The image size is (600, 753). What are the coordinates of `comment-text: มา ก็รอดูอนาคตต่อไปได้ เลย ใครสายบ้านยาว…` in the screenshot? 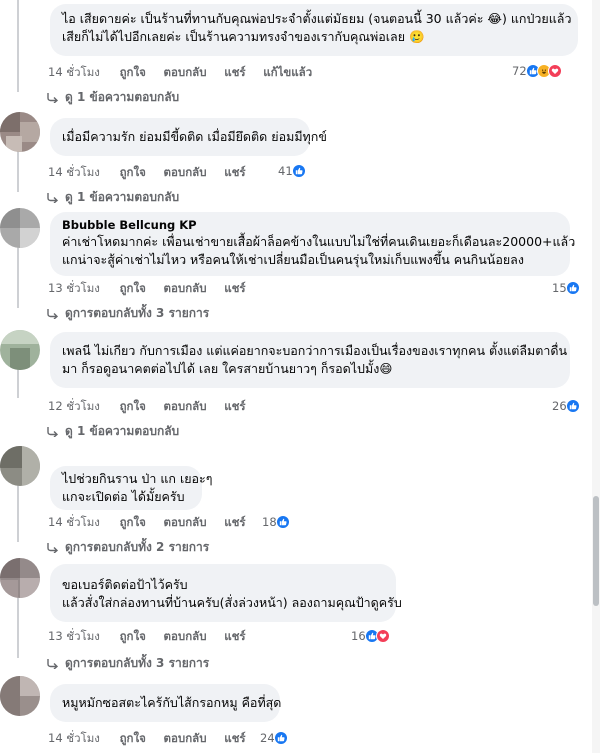 It's located at (227, 368).